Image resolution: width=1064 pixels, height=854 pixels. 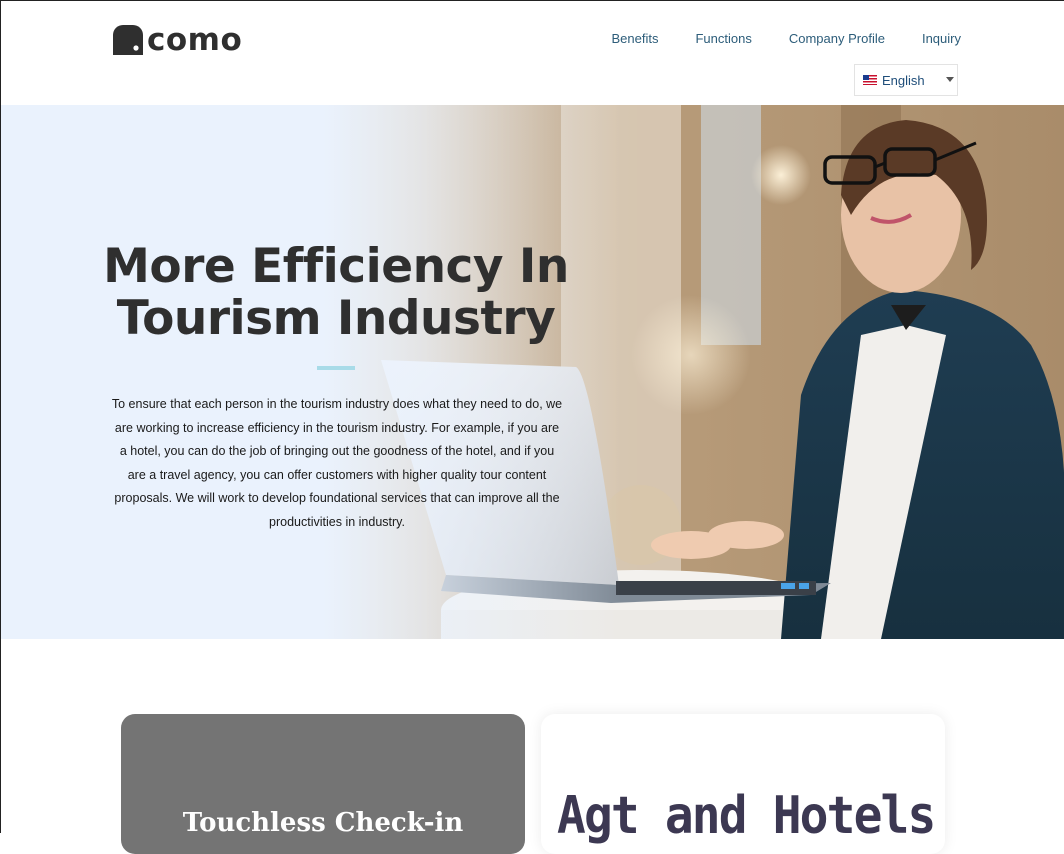 What do you see at coordinates (336, 318) in the screenshot?
I see `hero-title-line2: Tourism Industry` at bounding box center [336, 318].